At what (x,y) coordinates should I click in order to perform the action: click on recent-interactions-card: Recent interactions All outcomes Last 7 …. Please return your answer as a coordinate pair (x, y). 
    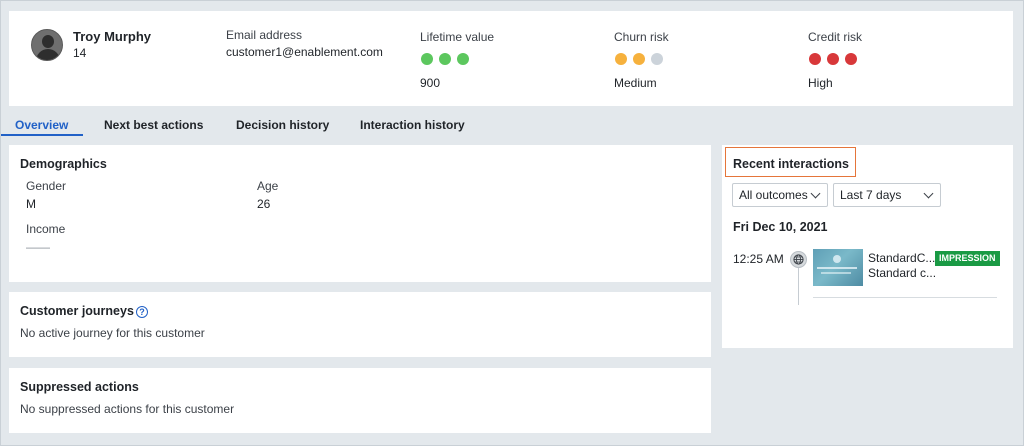
    Looking at the image, I should click on (867, 246).